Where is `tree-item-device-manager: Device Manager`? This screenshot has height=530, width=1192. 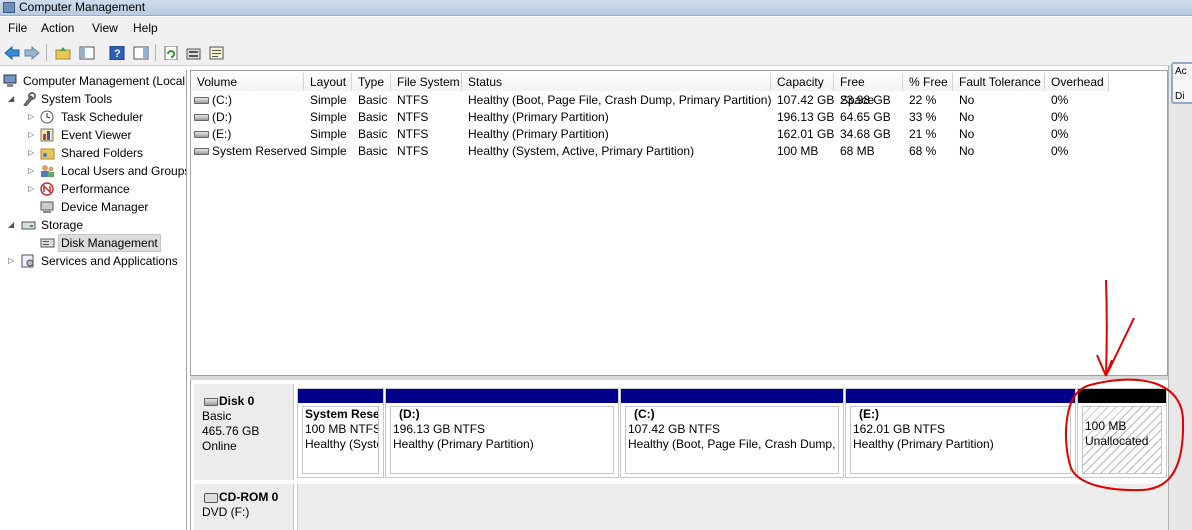
tree-item-device-manager: Device Manager is located at coordinates (93, 207).